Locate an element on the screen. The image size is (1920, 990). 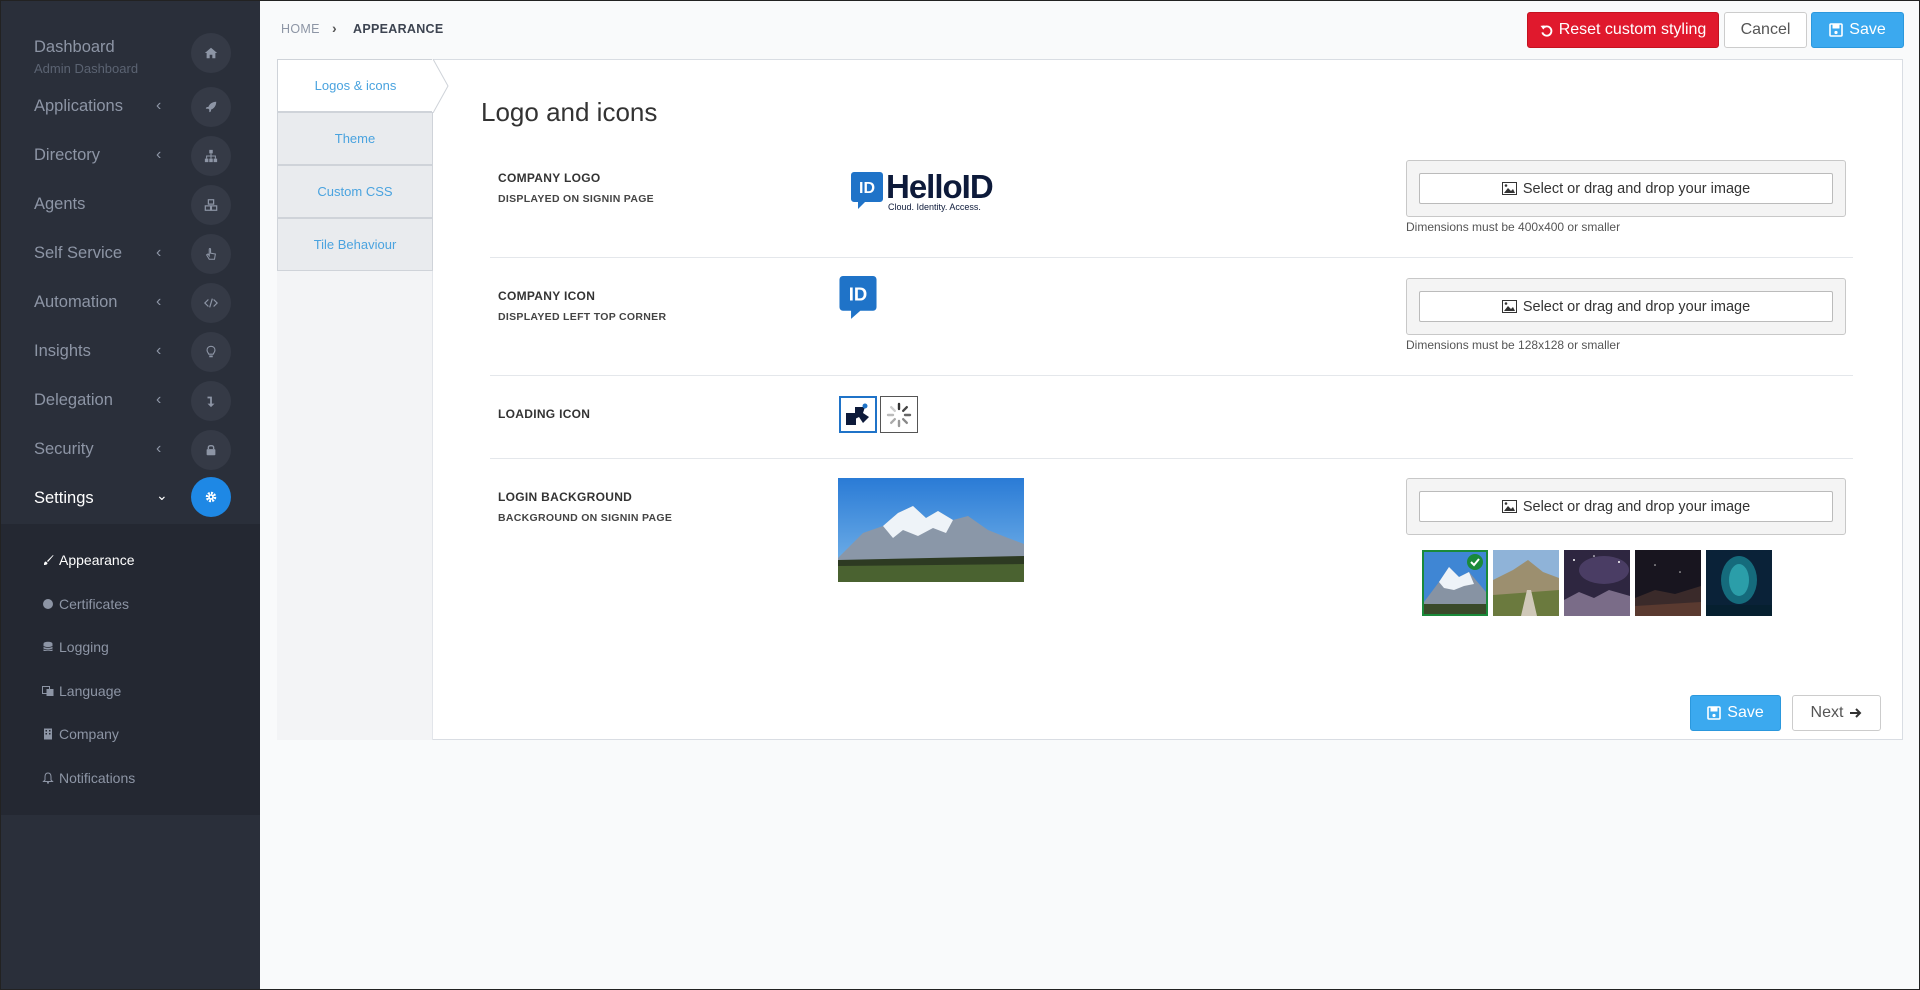
sidebar-item-directory: Directory ‹ is located at coordinates (130, 156).